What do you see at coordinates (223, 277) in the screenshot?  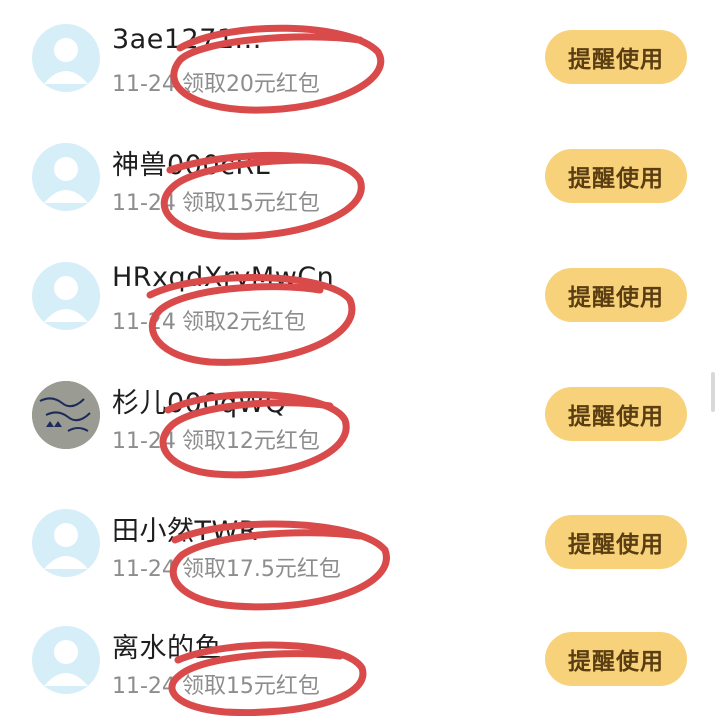 I see `user-name: HRxqdXryMwCn` at bounding box center [223, 277].